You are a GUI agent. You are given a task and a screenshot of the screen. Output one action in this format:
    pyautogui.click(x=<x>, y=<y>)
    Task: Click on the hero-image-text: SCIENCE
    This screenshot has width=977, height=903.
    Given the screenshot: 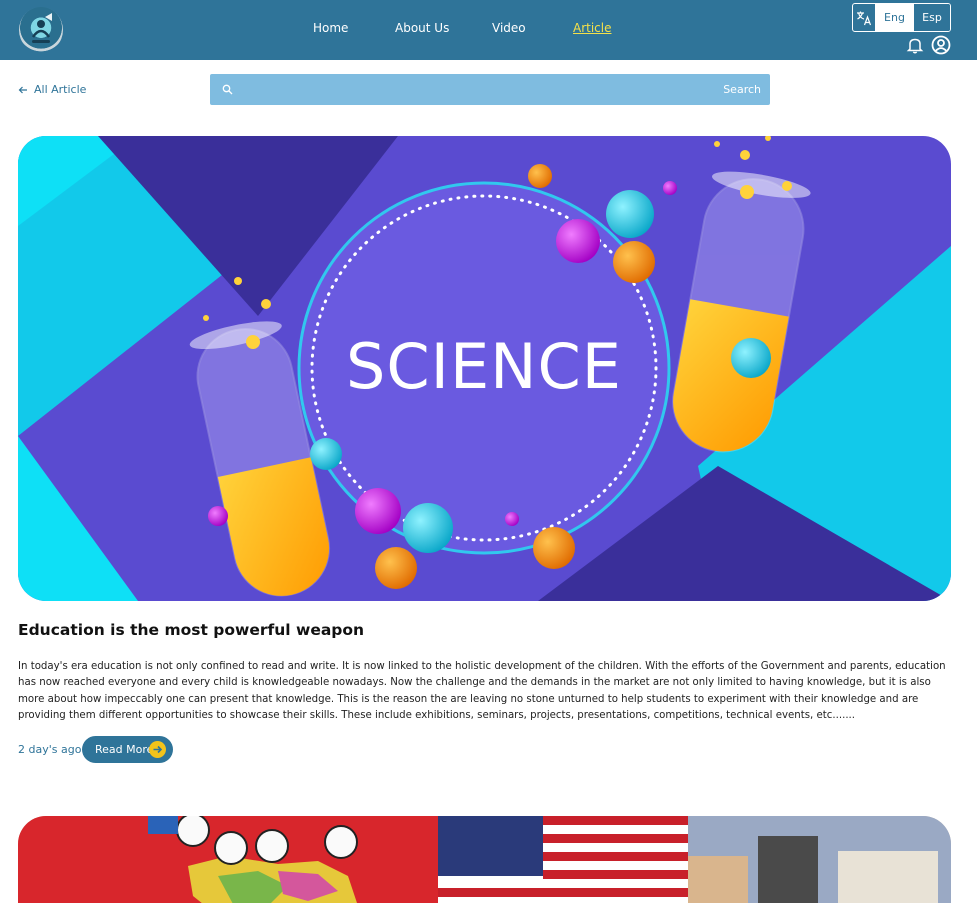 What is the action you would take?
    pyautogui.click(x=484, y=366)
    